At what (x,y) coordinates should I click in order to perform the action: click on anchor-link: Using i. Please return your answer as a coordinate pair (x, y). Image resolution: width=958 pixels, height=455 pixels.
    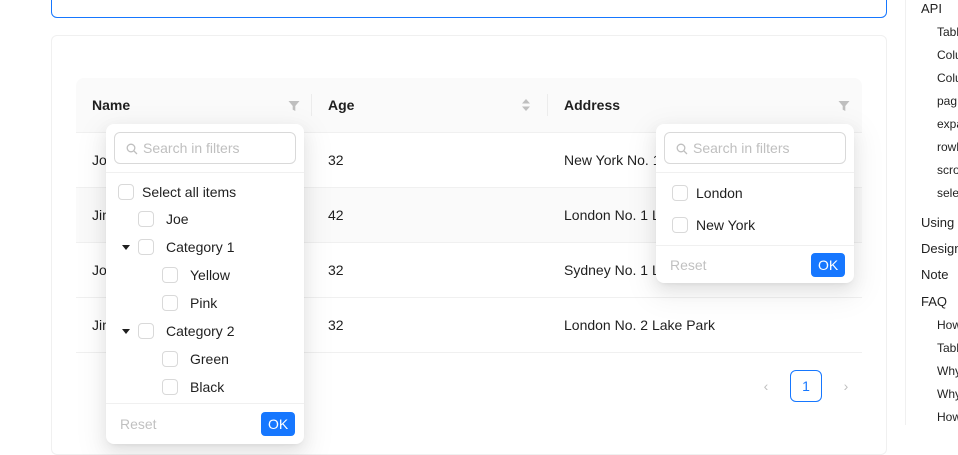
    Looking at the image, I should click on (939, 222).